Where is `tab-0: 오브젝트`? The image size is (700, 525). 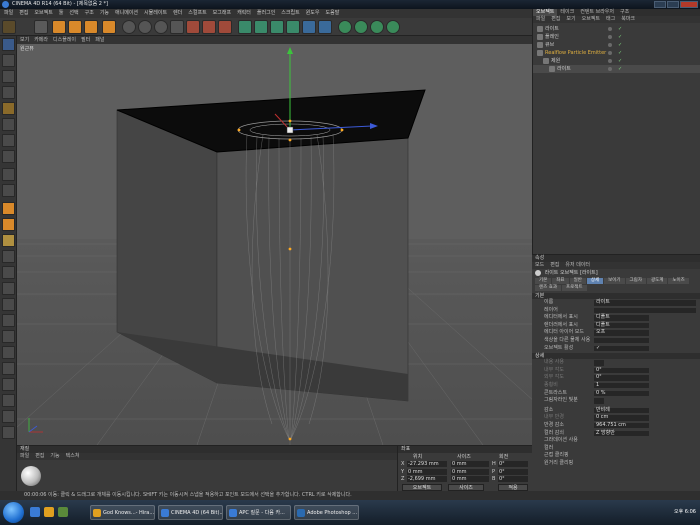
tab-0: 오브젝트 is located at coordinates (545, 12).